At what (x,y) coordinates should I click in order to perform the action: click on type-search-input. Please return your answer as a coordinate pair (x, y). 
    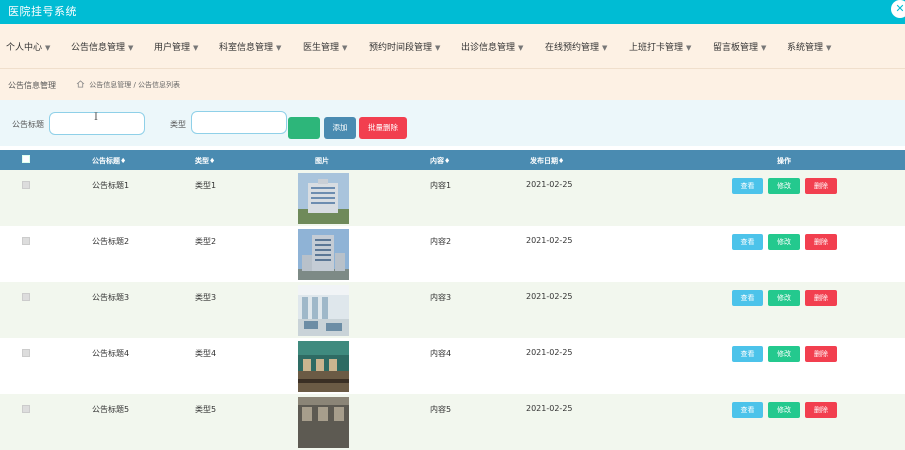
    Looking at the image, I should click on (239, 122).